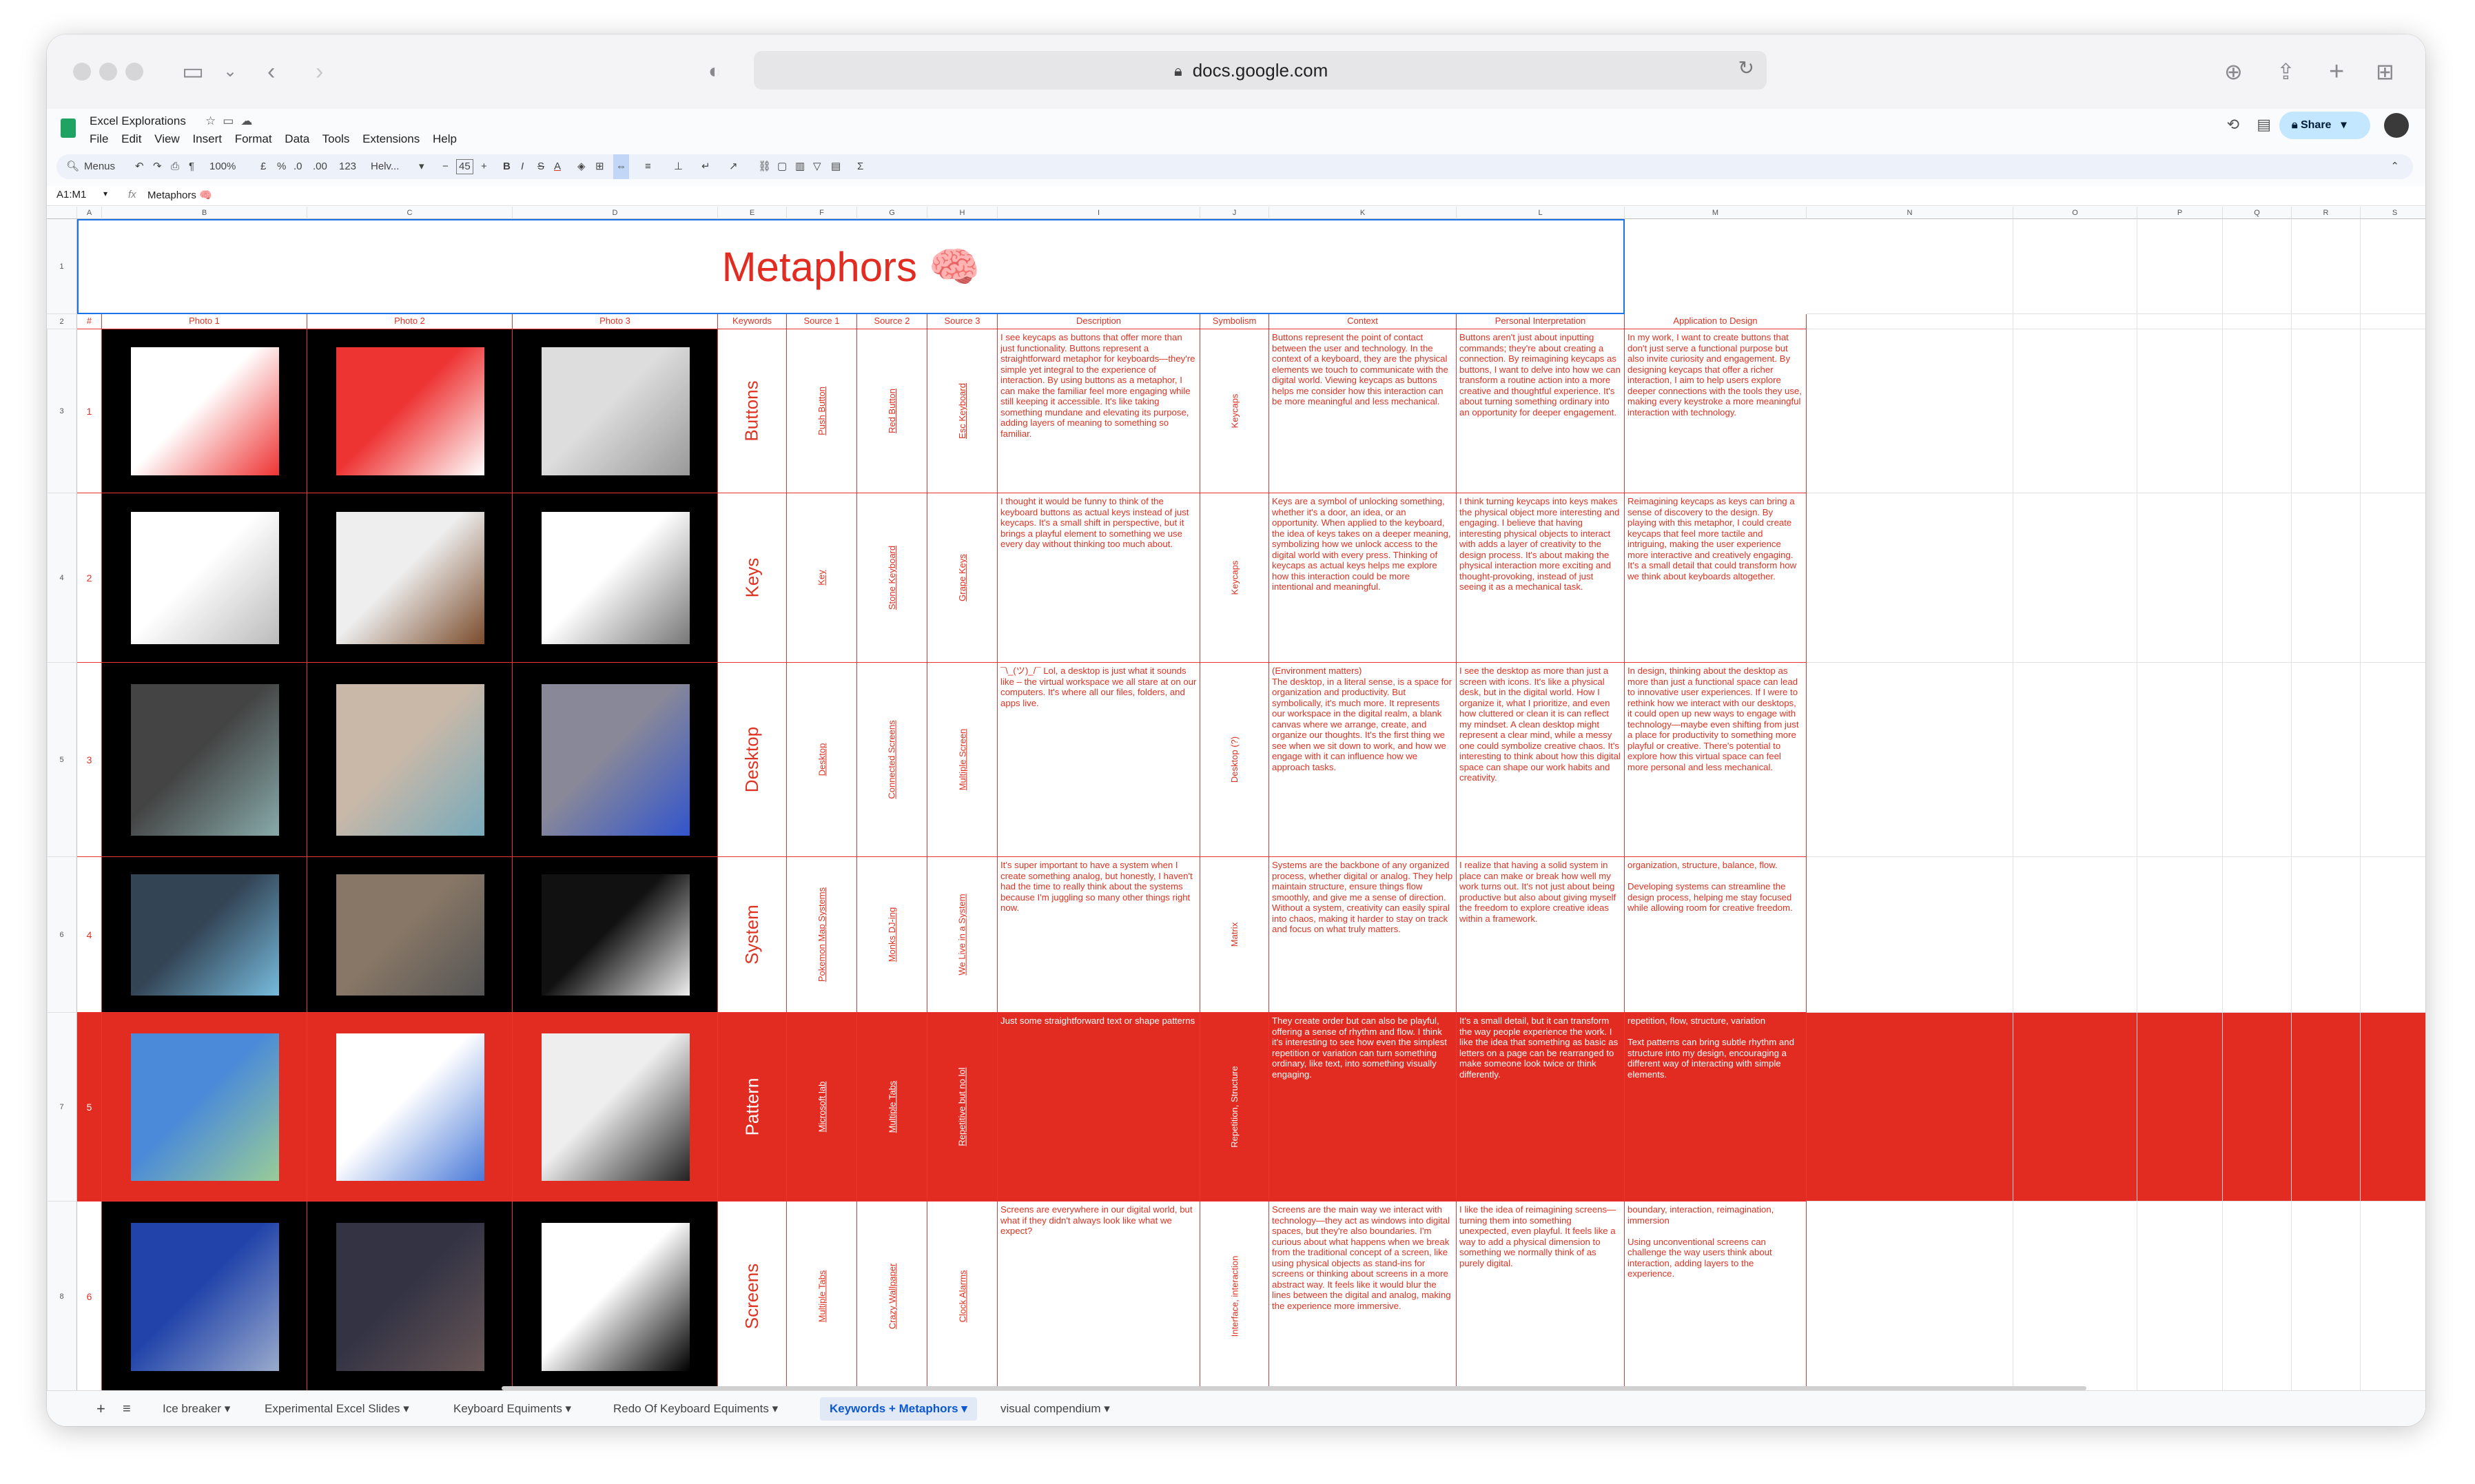 This screenshot has width=2475, height=1484. Describe the element at coordinates (62, 1297) in the screenshot. I see `row-header: 8` at that location.